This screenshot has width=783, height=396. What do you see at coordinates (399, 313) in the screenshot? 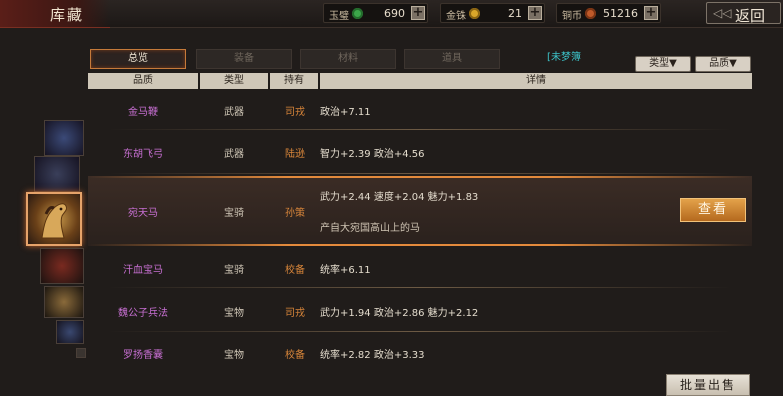
I see `item-detail: 武力+1.94 政治+2.86 魅力+2.12` at bounding box center [399, 313].